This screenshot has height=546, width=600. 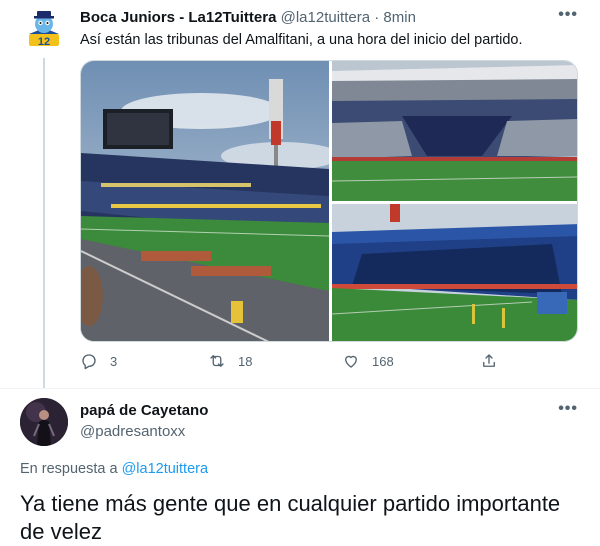 What do you see at coordinates (98, 361) in the screenshot?
I see `reply-button: 3` at bounding box center [98, 361].